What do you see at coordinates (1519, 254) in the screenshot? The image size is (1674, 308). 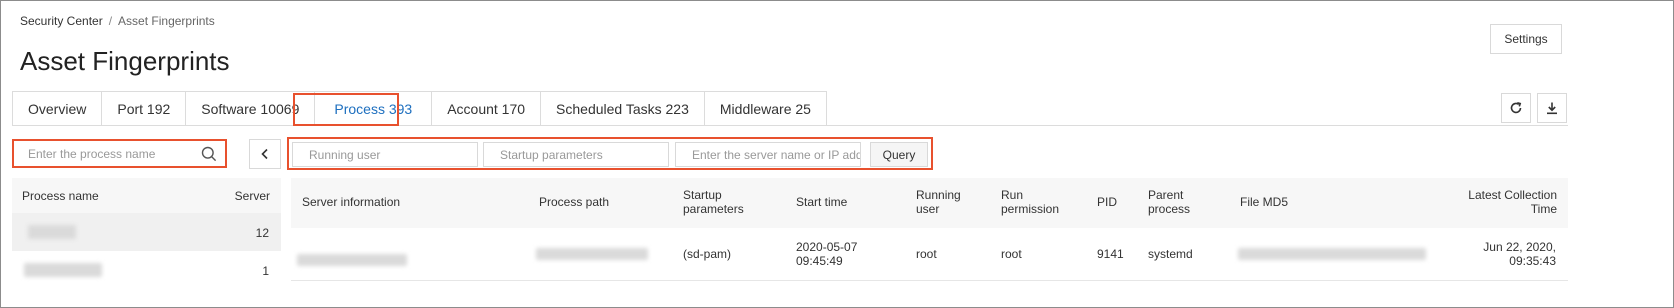 I see `cell-latest-collection-time: Jun 22, 2020, 09:35:43` at bounding box center [1519, 254].